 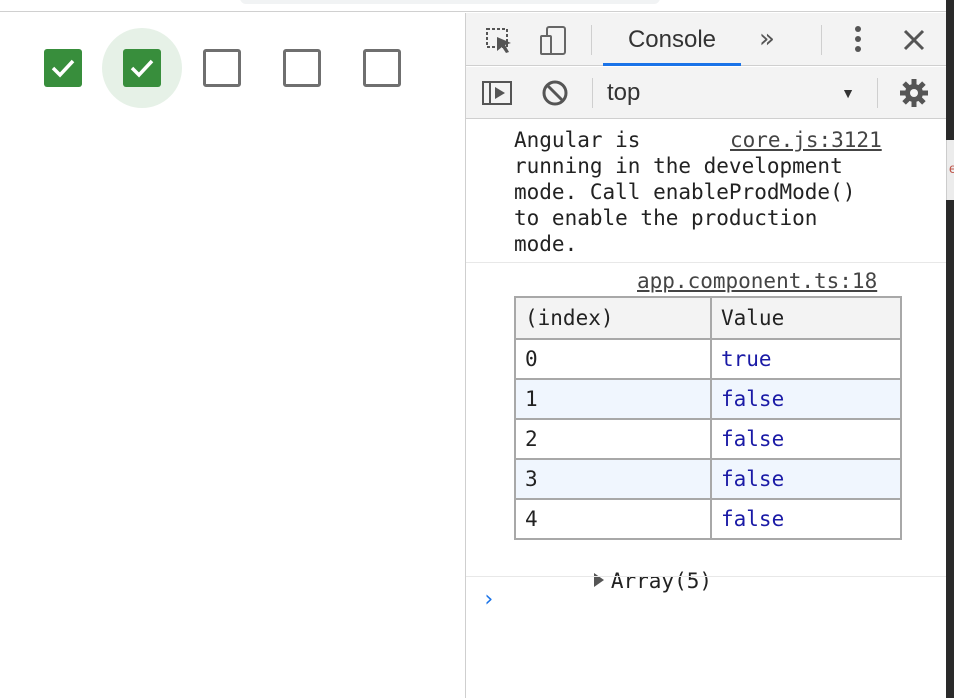 I want to click on table-row: 1 false, so click(x=708, y=399).